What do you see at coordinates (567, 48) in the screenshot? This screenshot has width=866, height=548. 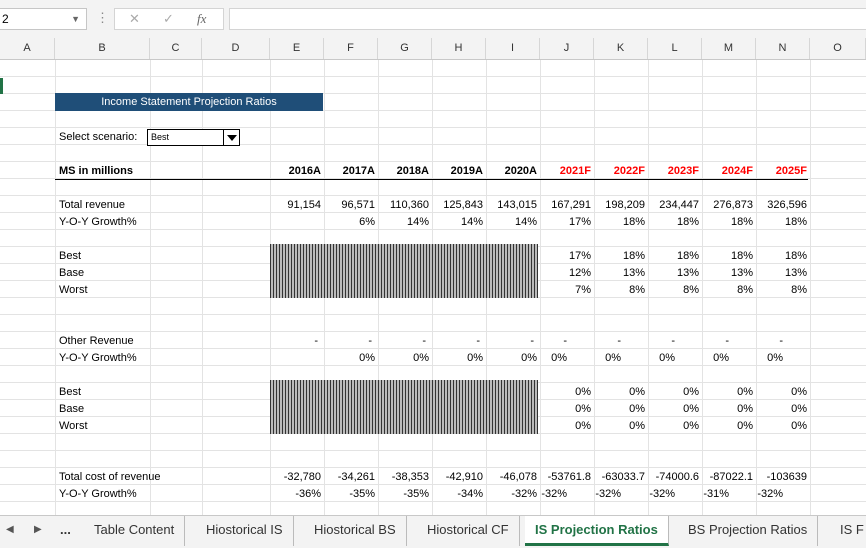 I see `column-header-j: J` at bounding box center [567, 48].